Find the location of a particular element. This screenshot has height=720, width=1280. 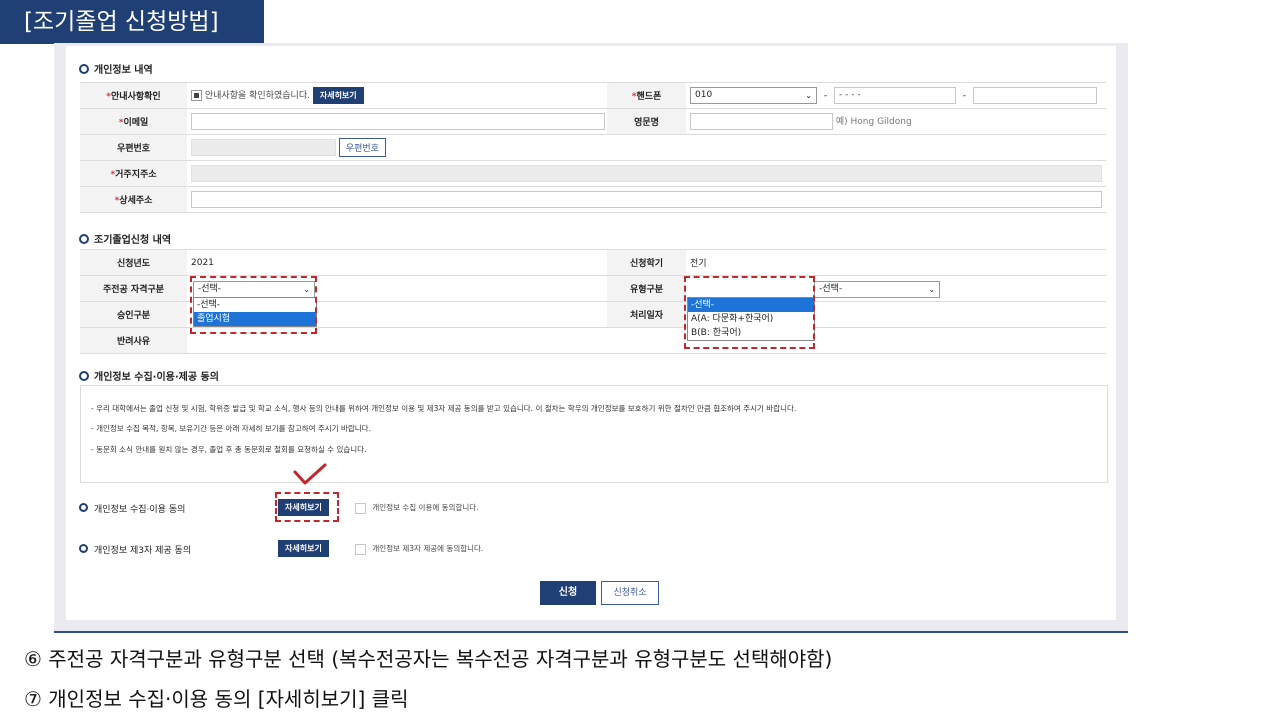

table-row: 신청년도 2021 신청학기 전기 is located at coordinates (593, 262).